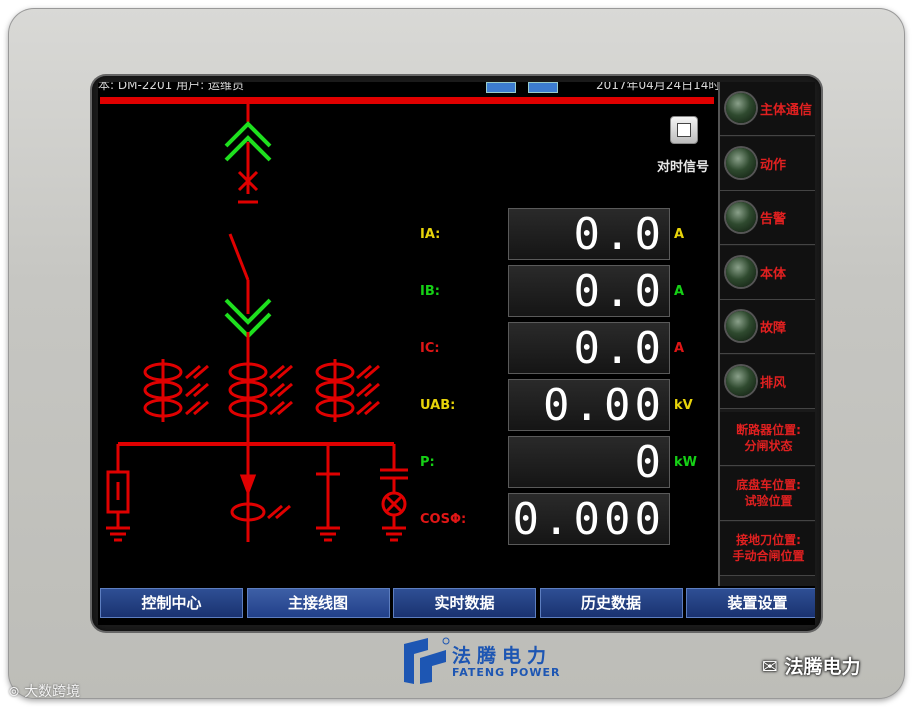 The image size is (913, 707). I want to click on measurement-label: COSΦ:, so click(443, 519).